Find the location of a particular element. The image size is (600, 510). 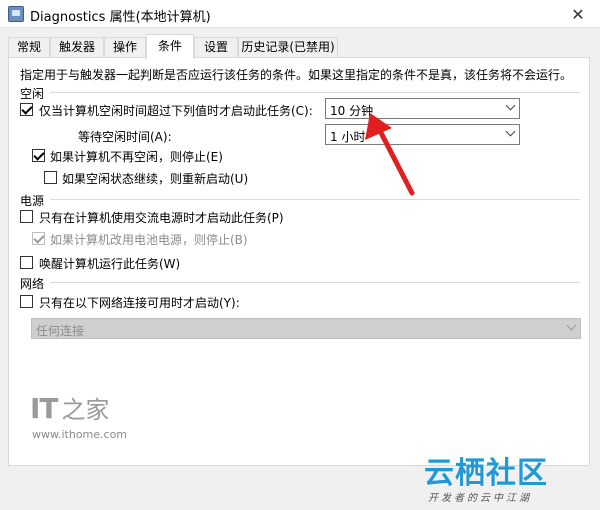

yunqi-watermark: 云栖社区 is located at coordinates (486, 470).